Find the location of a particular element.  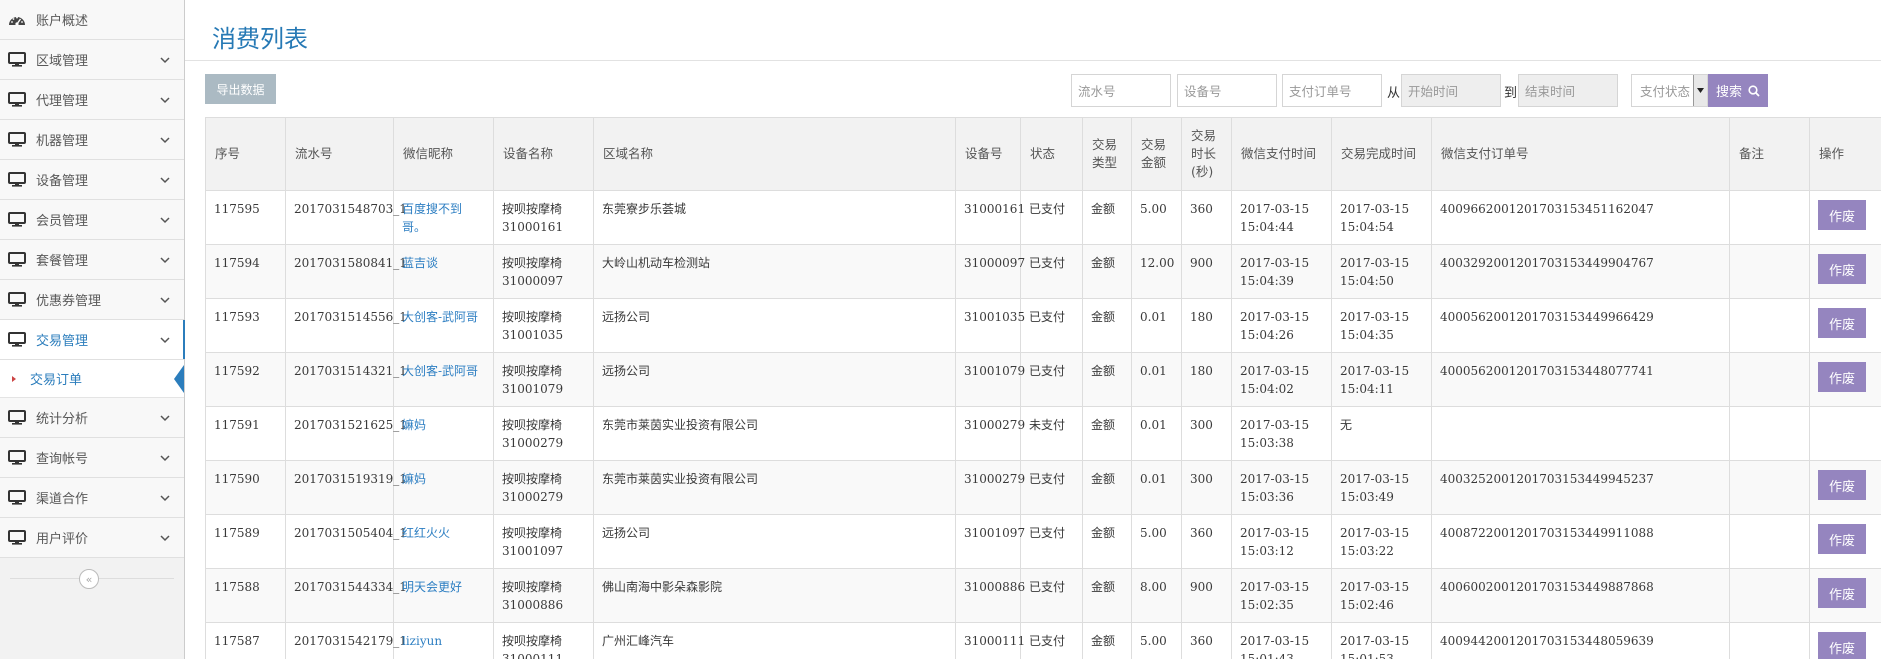

cell-id: 117591 is located at coordinates (245, 433).